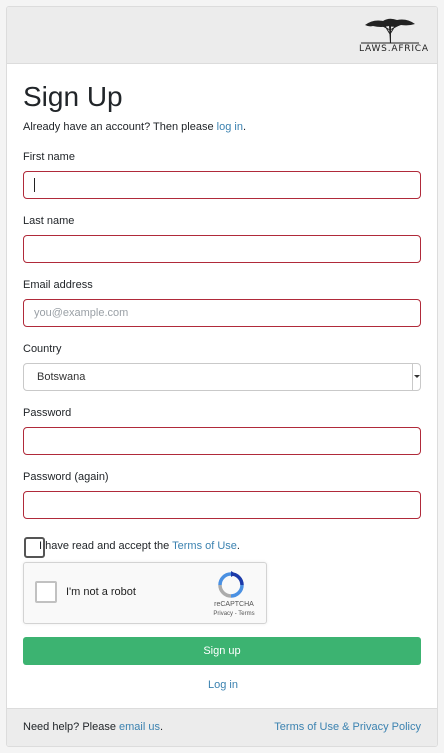 This screenshot has width=444, height=753. What do you see at coordinates (238, 546) in the screenshot?
I see `terms-suffix: .` at bounding box center [238, 546].